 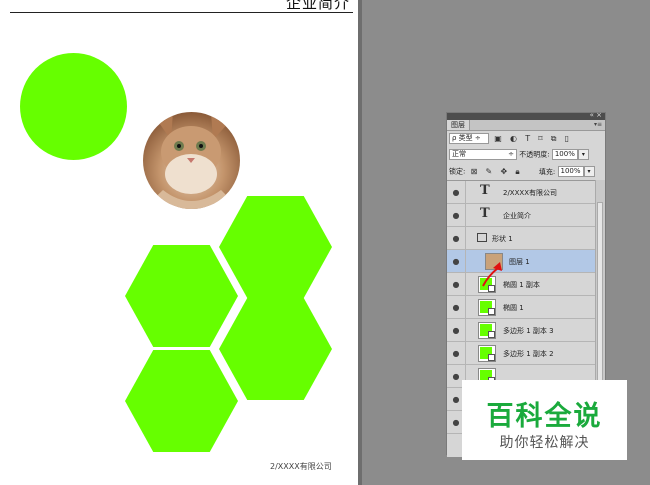 I want to click on opacity-input: 100%, so click(x=564, y=154).